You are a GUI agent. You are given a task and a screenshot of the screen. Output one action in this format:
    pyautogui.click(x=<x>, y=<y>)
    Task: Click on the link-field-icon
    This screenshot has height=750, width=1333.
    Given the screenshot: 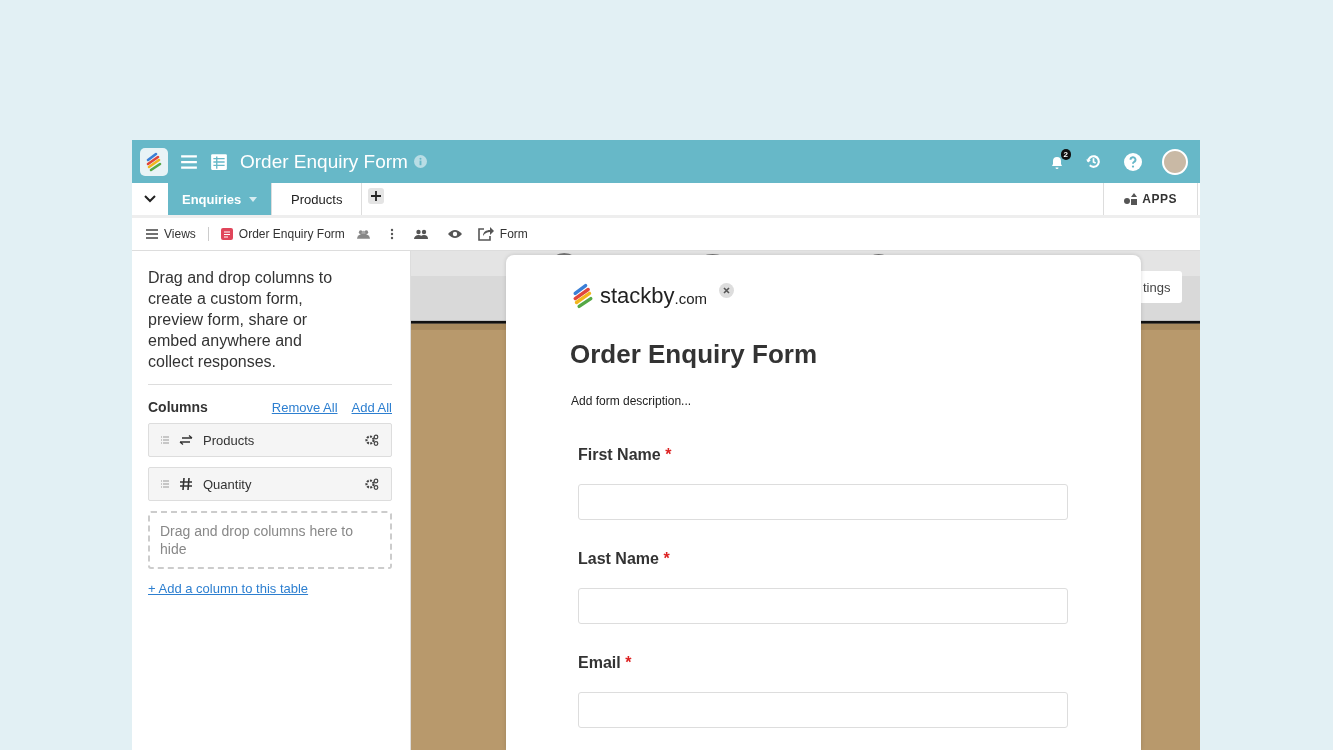 What is the action you would take?
    pyautogui.click(x=186, y=440)
    